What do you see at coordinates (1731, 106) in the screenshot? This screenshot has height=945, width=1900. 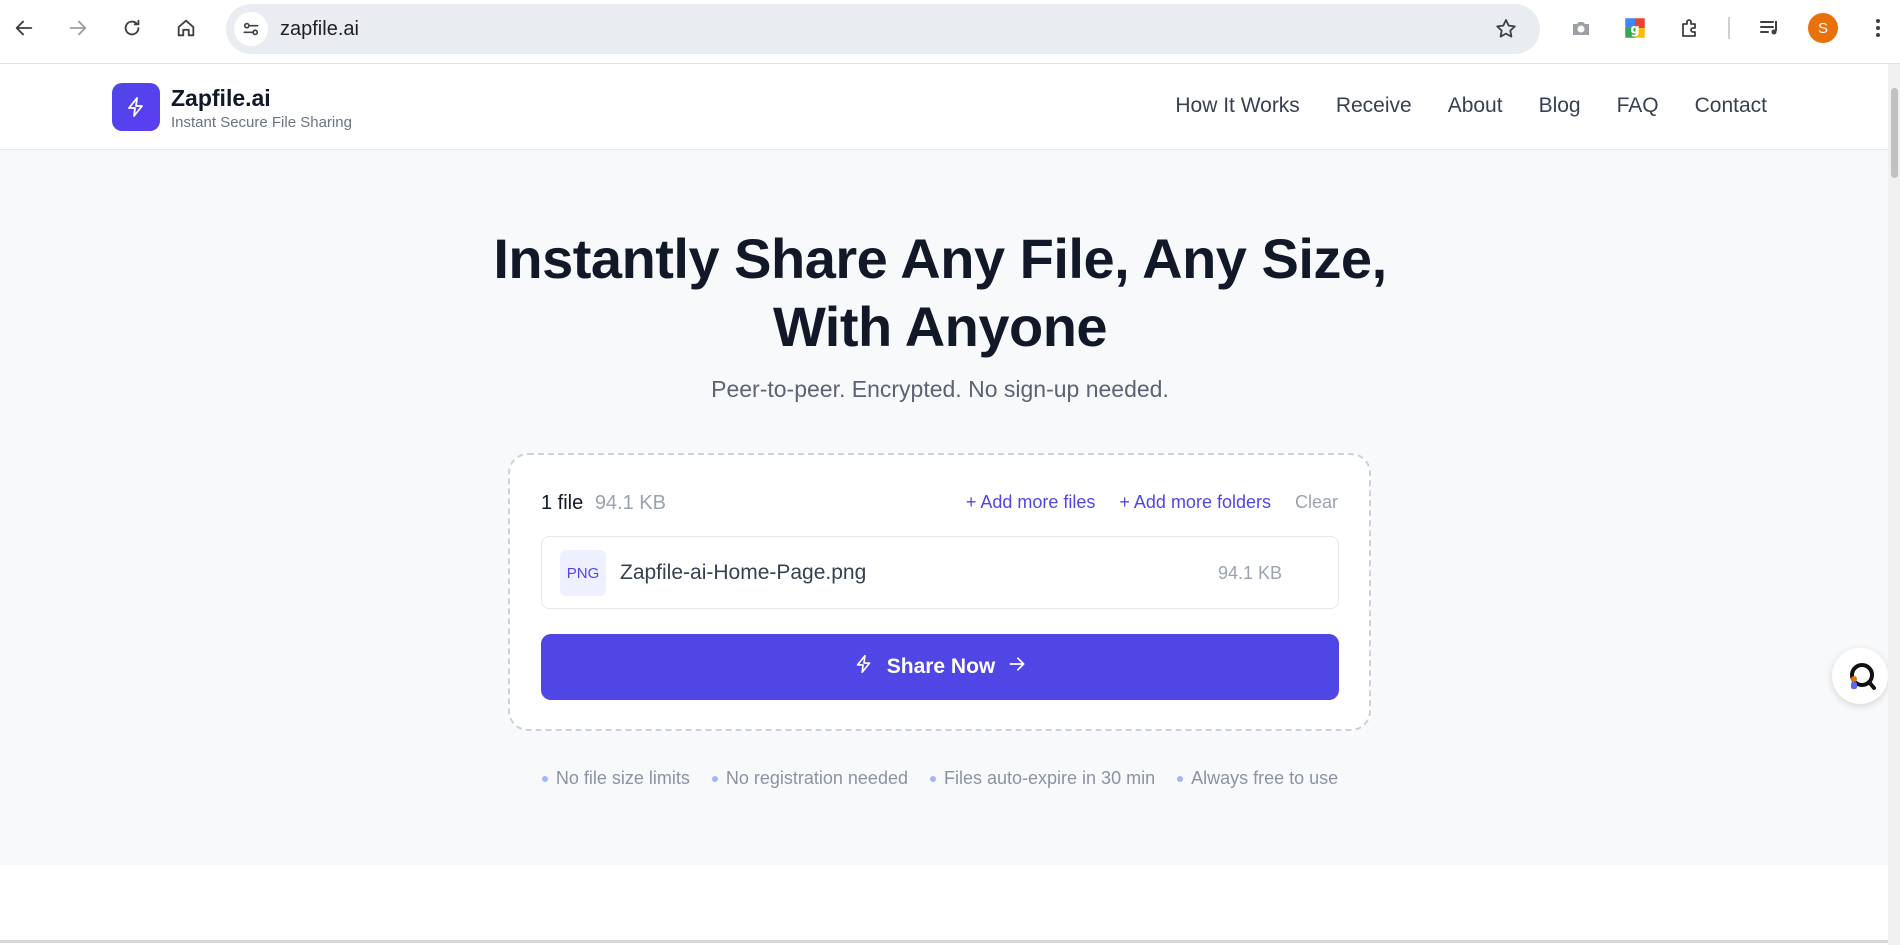 I see `nav-contact: Contact` at bounding box center [1731, 106].